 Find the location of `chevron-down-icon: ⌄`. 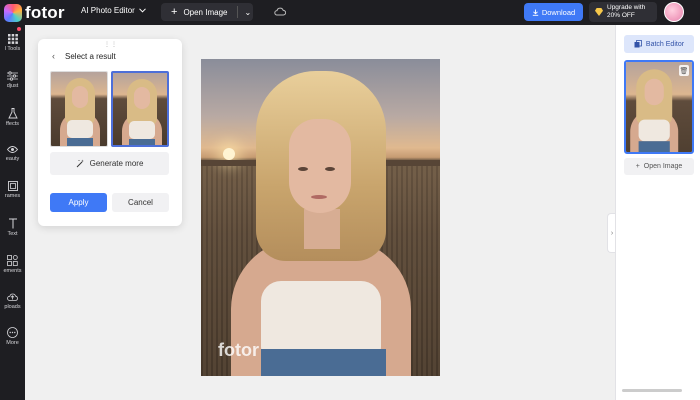

chevron-down-icon: ⌄ is located at coordinates (247, 12).